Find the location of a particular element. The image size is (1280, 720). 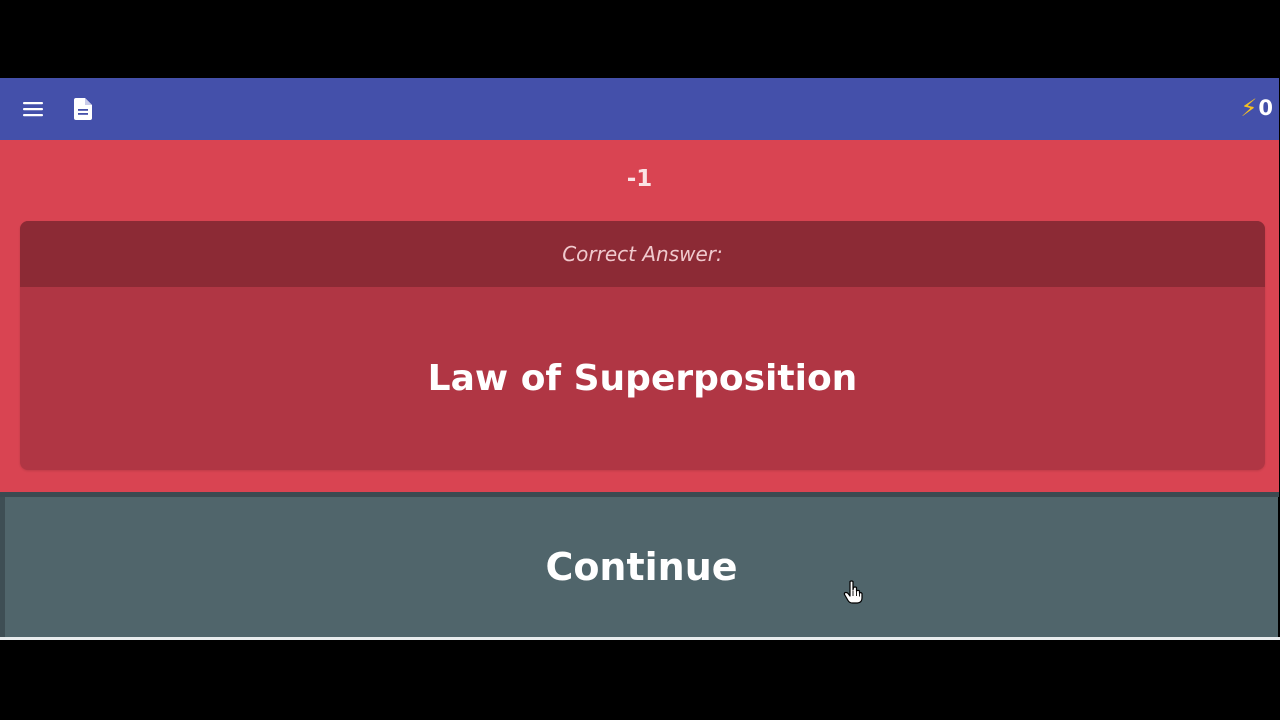

correct-answer-header: Correct Answer: is located at coordinates (642, 254).